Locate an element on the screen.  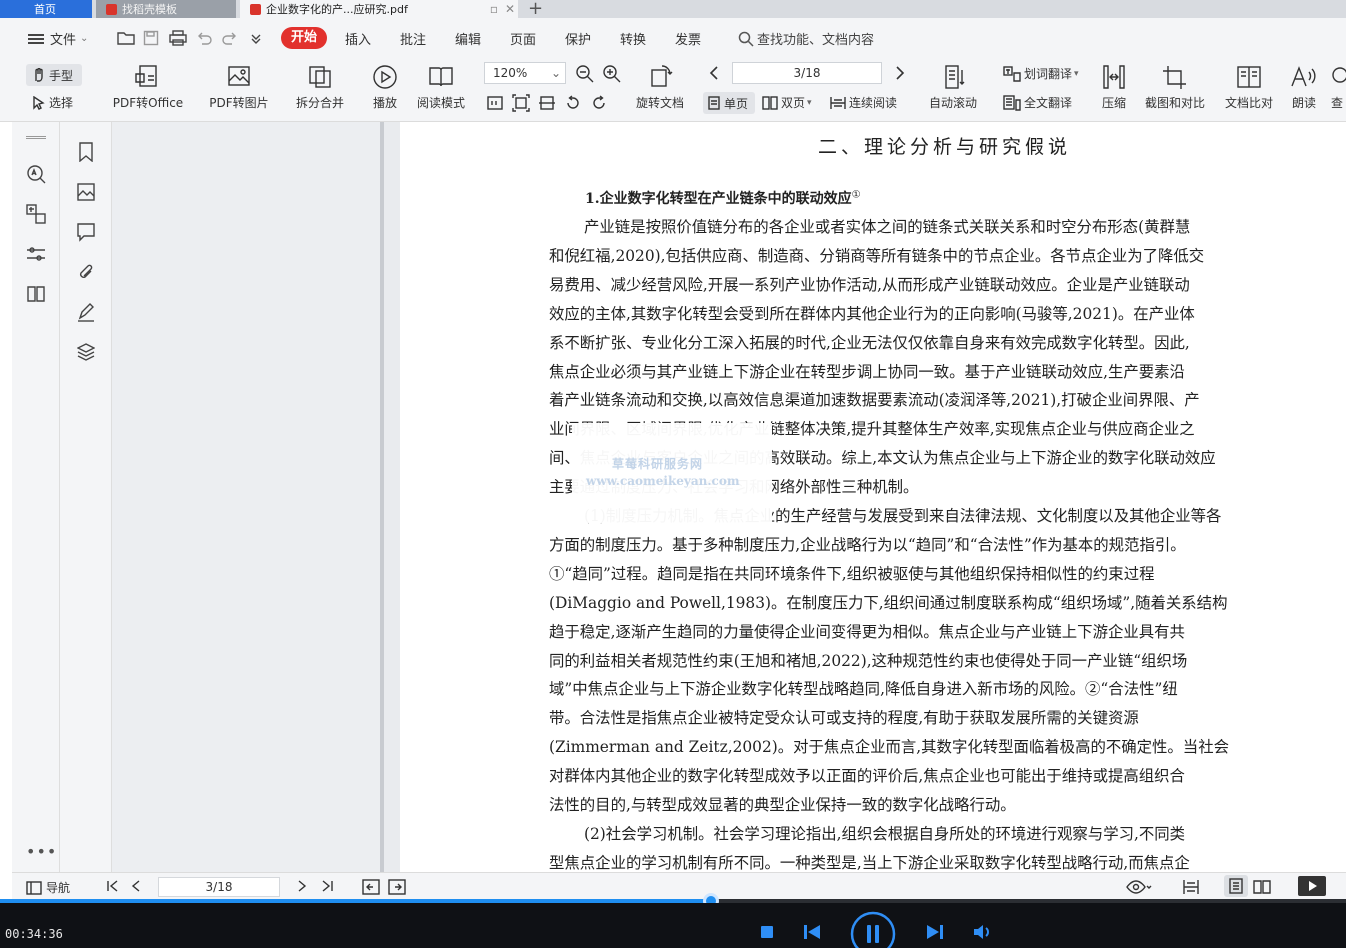
last-page-icon is located at coordinates (327, 886).